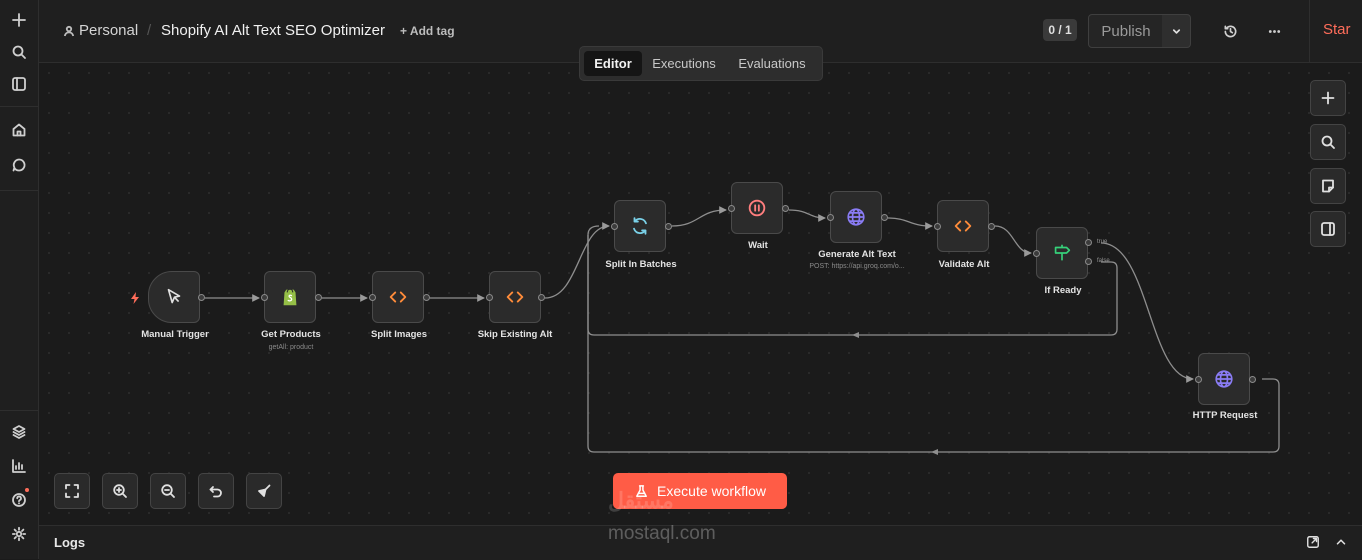  Describe the element at coordinates (273, 30) in the screenshot. I see `workflow-title: Shopify AI Alt Text SEO Optimizer` at that location.